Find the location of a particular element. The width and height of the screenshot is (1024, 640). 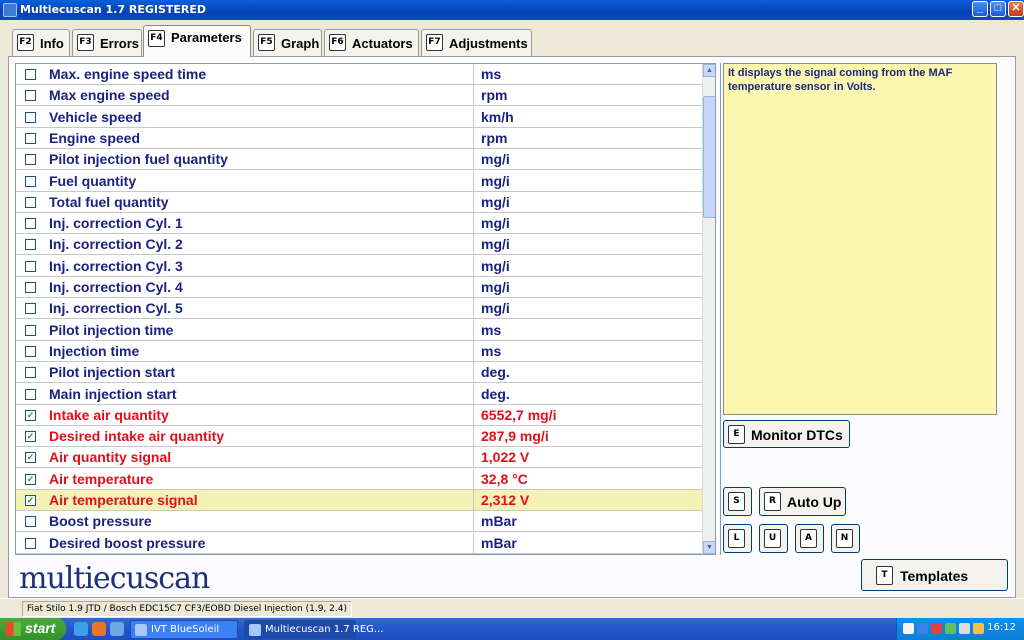

parameter-row: Inj. correction Cyl. 1 mg/i is located at coordinates (360, 224).